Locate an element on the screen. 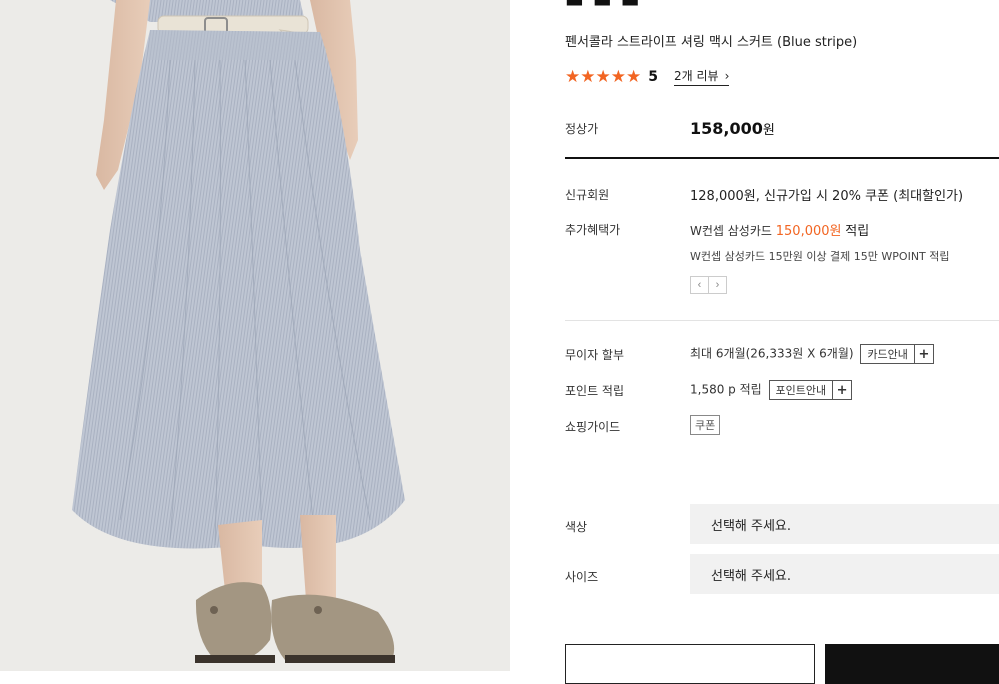  extra-benefit-amount: 150,000원 is located at coordinates (808, 231).